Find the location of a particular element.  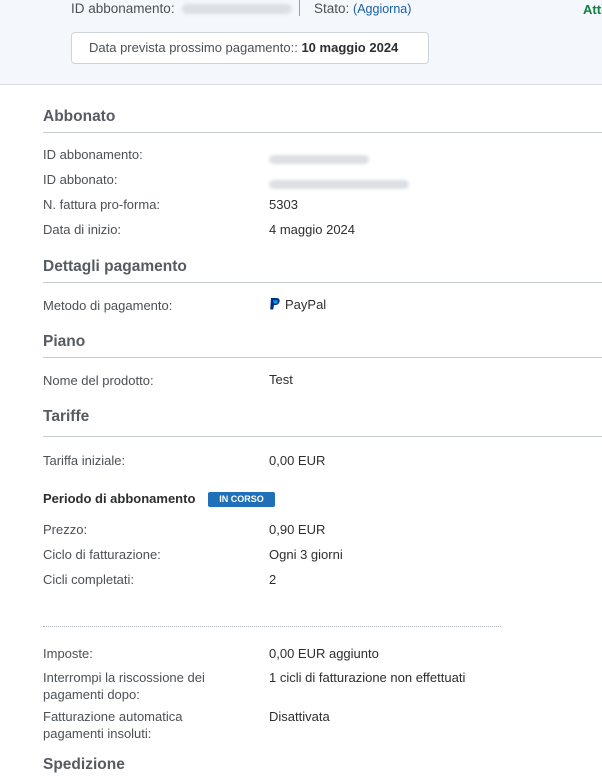

billing-cycle-value: Ogni 3 giorni is located at coordinates (306, 554).